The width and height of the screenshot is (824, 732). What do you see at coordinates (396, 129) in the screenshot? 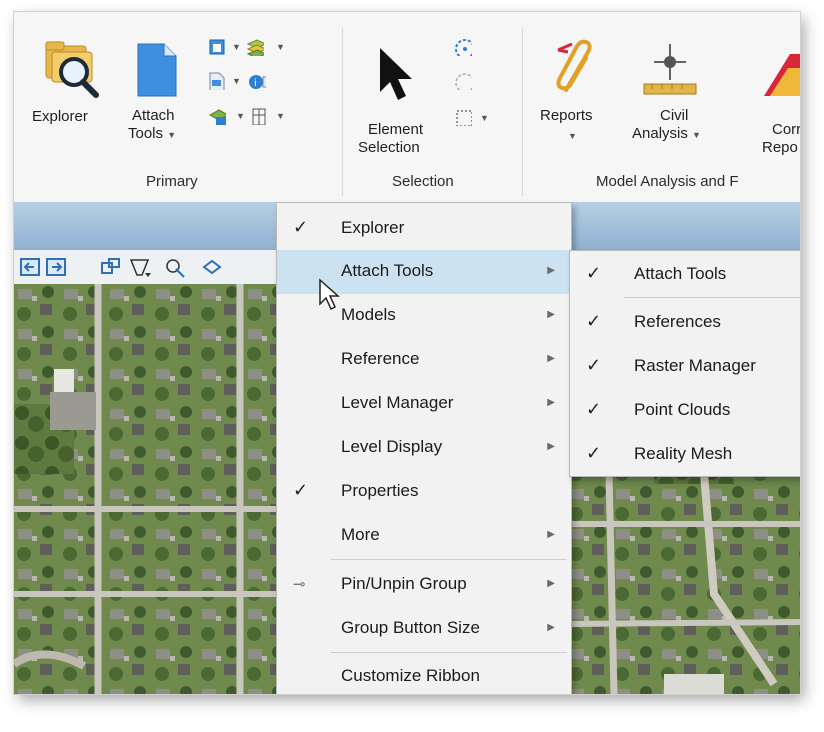
I see `element-selection-label-1: Element` at bounding box center [396, 129].